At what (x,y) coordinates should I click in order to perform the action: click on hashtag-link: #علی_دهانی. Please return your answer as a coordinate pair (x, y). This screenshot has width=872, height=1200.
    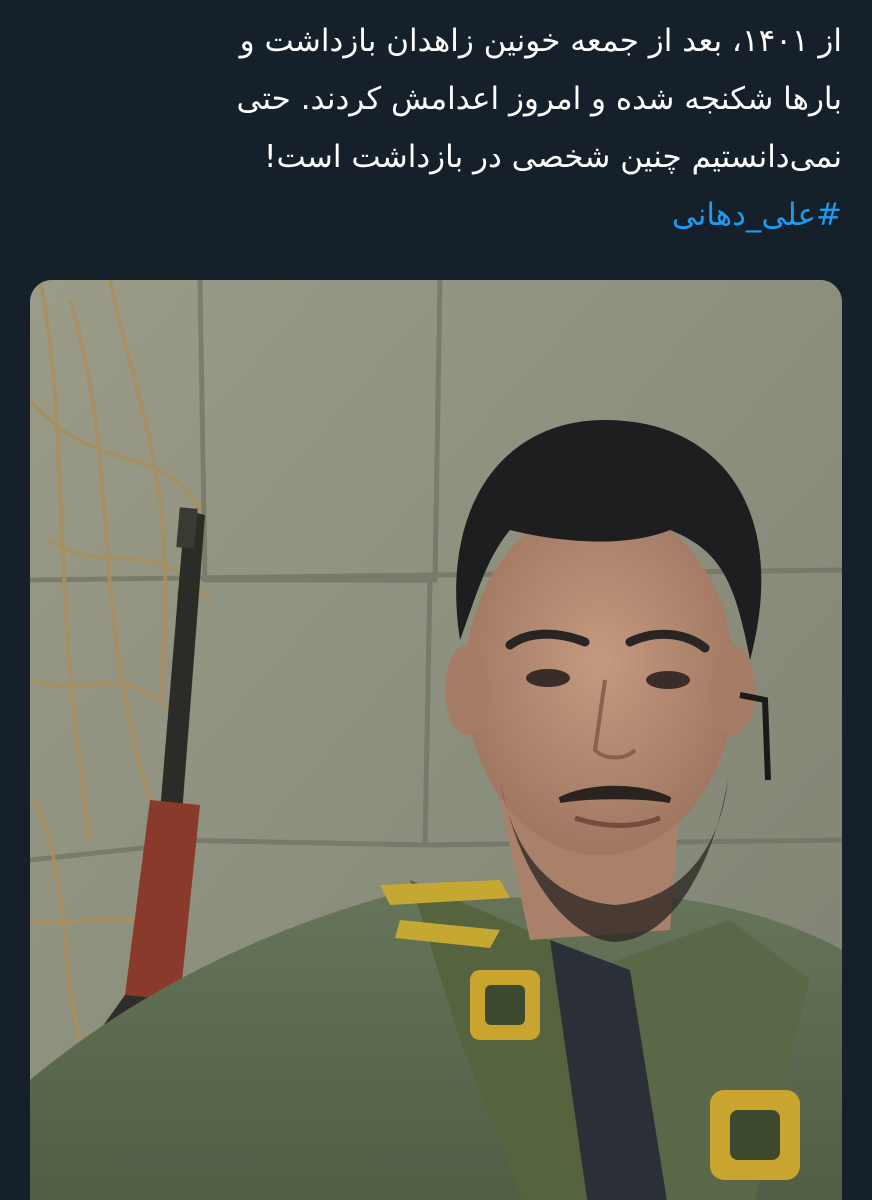
    Looking at the image, I should click on (436, 215).